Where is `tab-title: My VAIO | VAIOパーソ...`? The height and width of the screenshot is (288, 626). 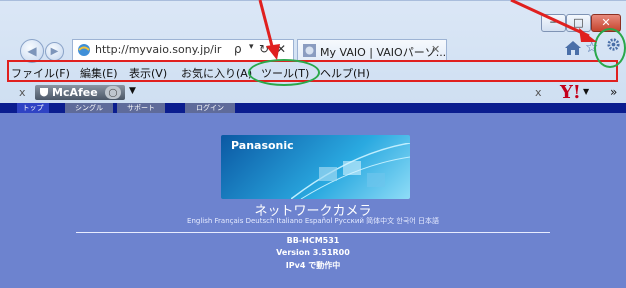
tab-title: My VAIO | VAIOパーソ... is located at coordinates (383, 52).